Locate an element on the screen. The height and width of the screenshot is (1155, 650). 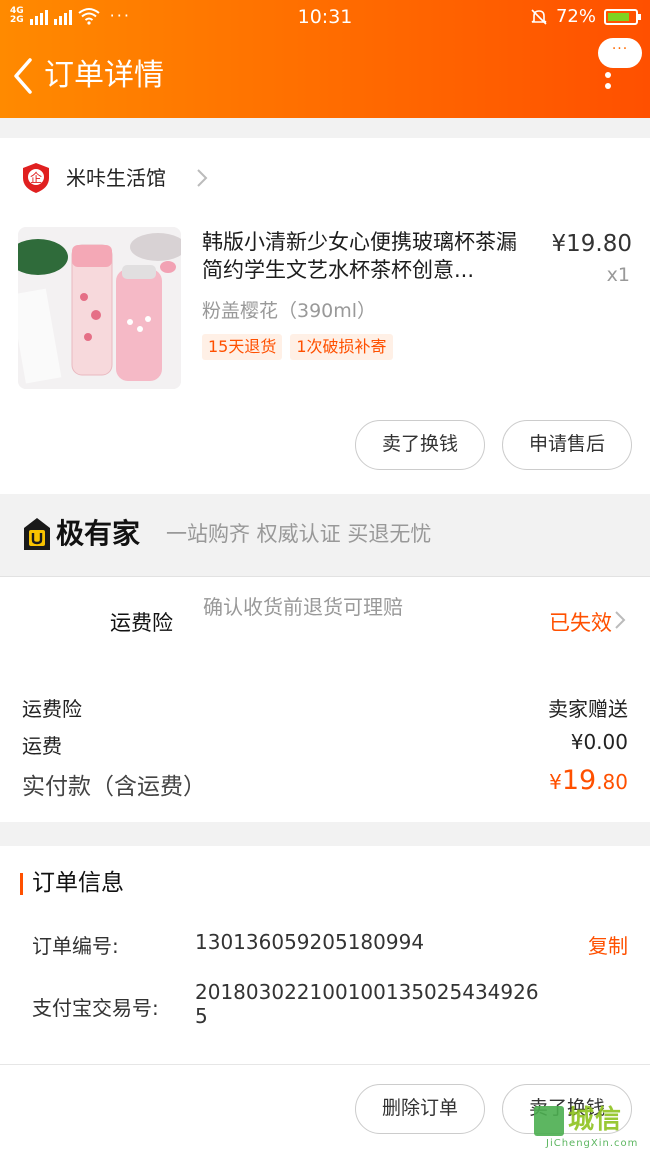
bell-muted-icon is located at coordinates (539, 16).